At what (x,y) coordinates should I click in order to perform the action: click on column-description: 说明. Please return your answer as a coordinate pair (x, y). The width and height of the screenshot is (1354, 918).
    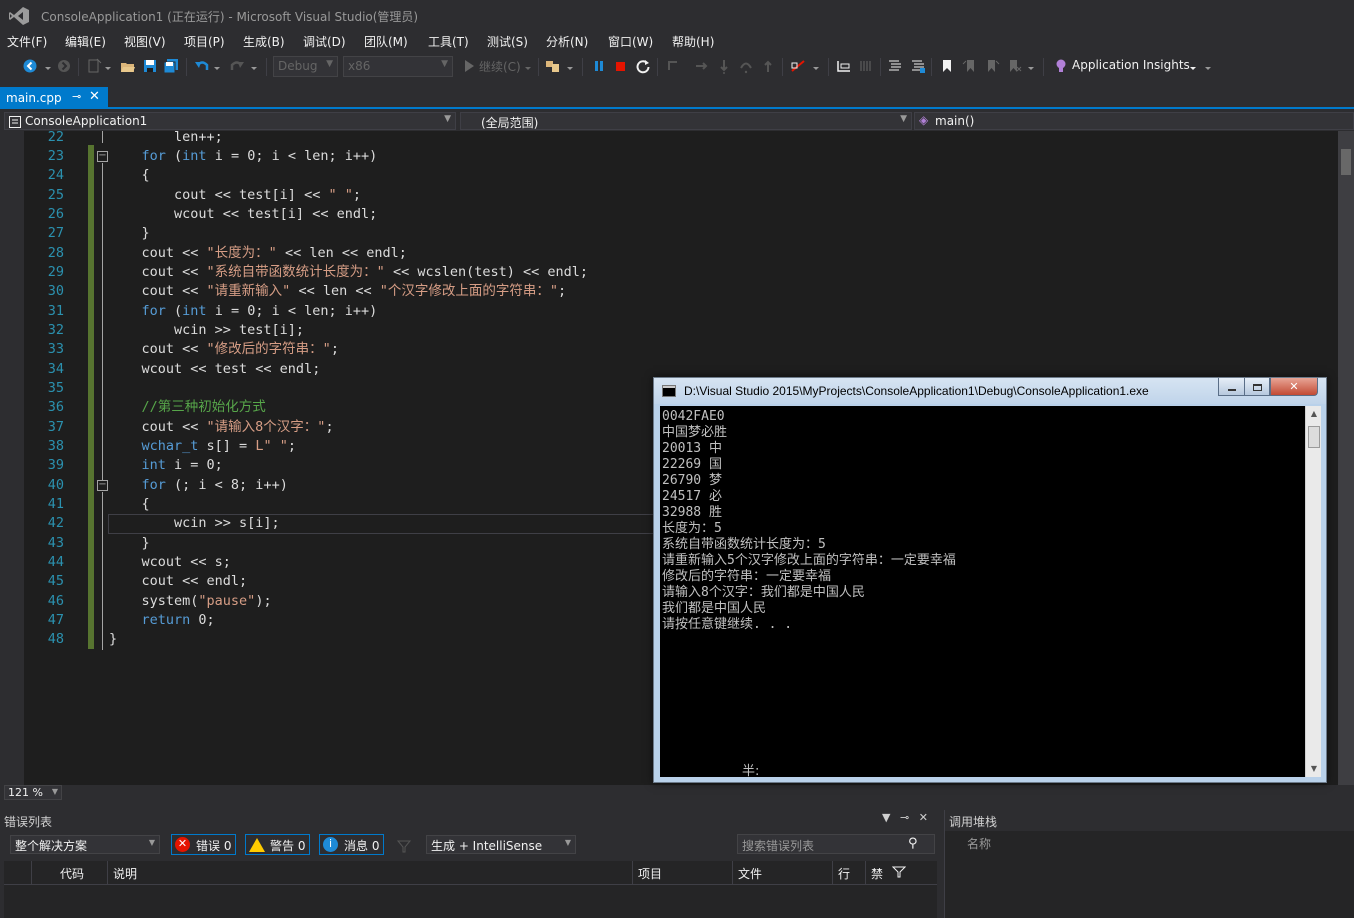
    Looking at the image, I should click on (369, 872).